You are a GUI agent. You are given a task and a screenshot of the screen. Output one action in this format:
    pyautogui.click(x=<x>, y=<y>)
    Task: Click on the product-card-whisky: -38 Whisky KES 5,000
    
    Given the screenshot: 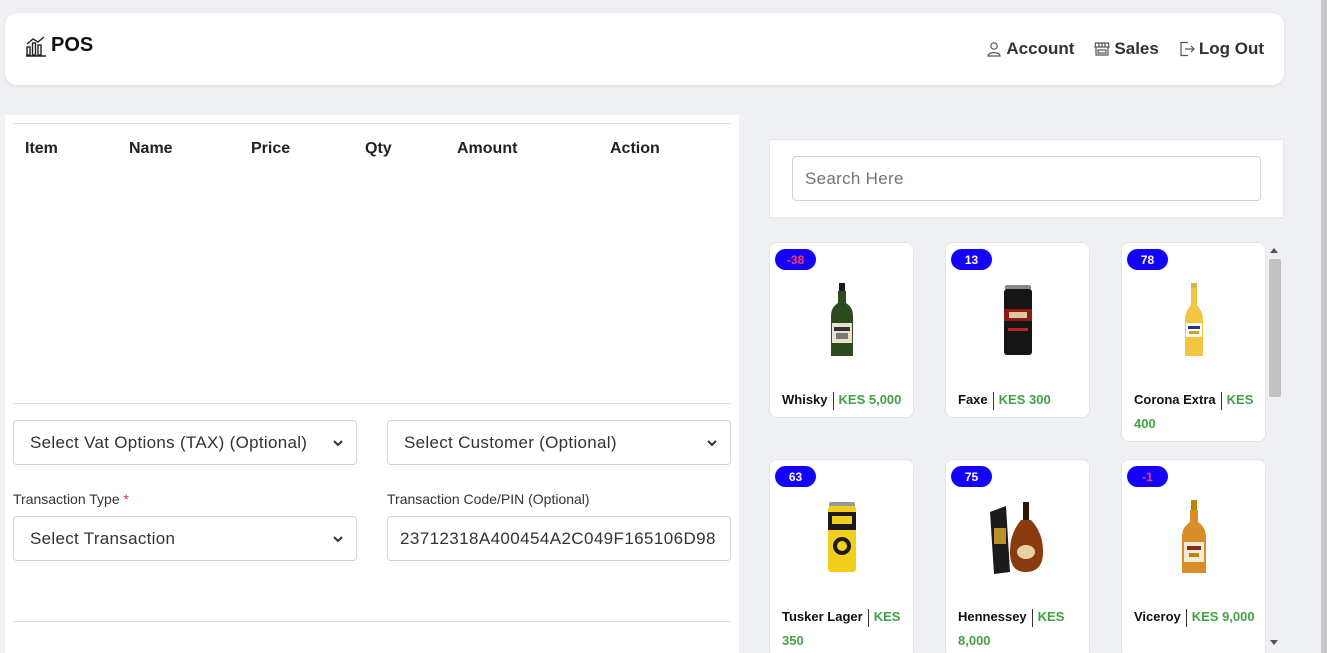 What is the action you would take?
    pyautogui.click(x=841, y=330)
    